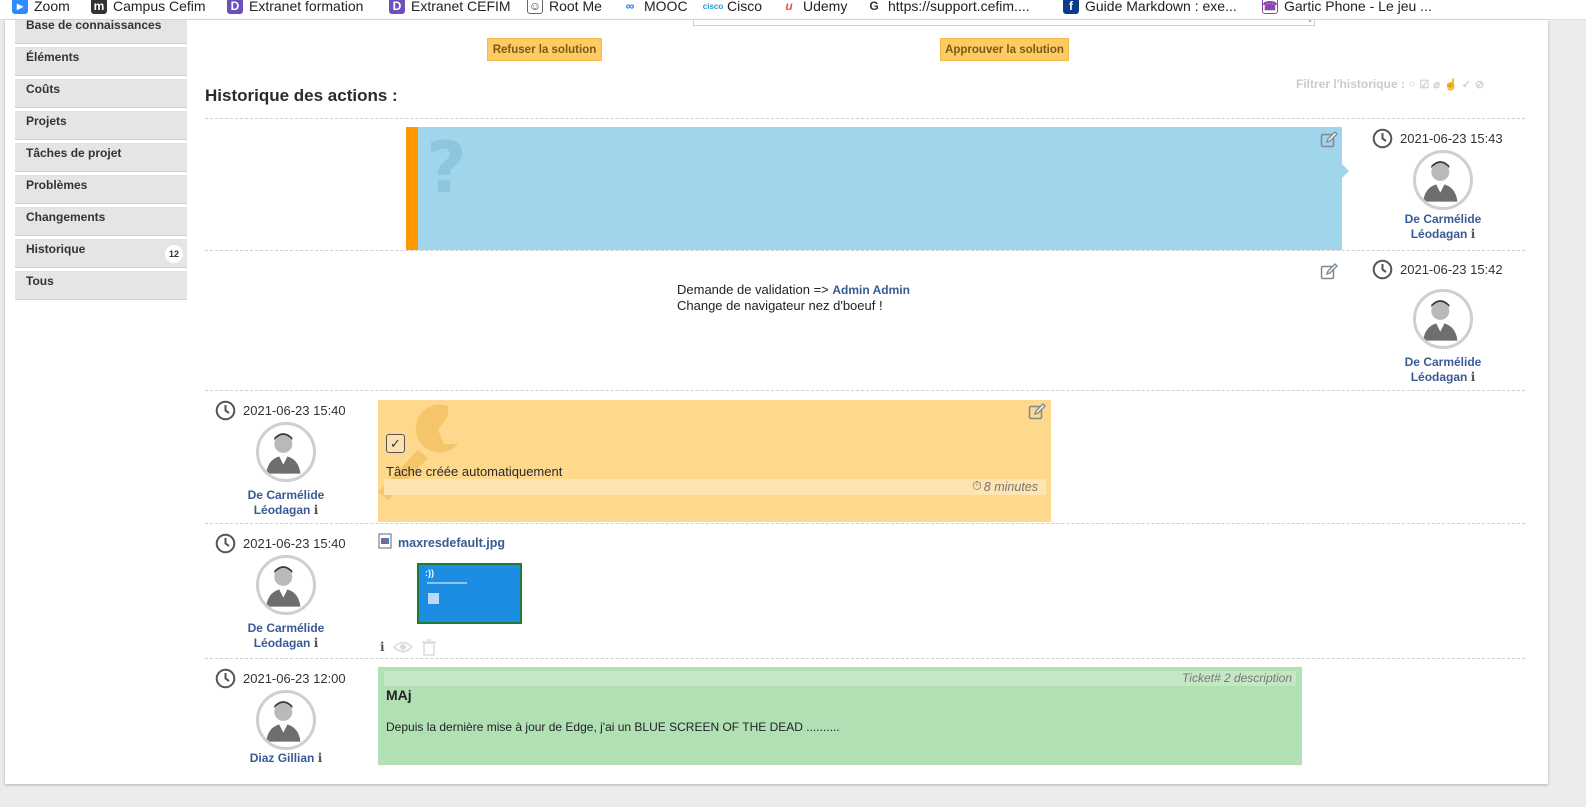  Describe the element at coordinates (57, 185) in the screenshot. I see `sidebar-item-label: Problèmes` at that location.